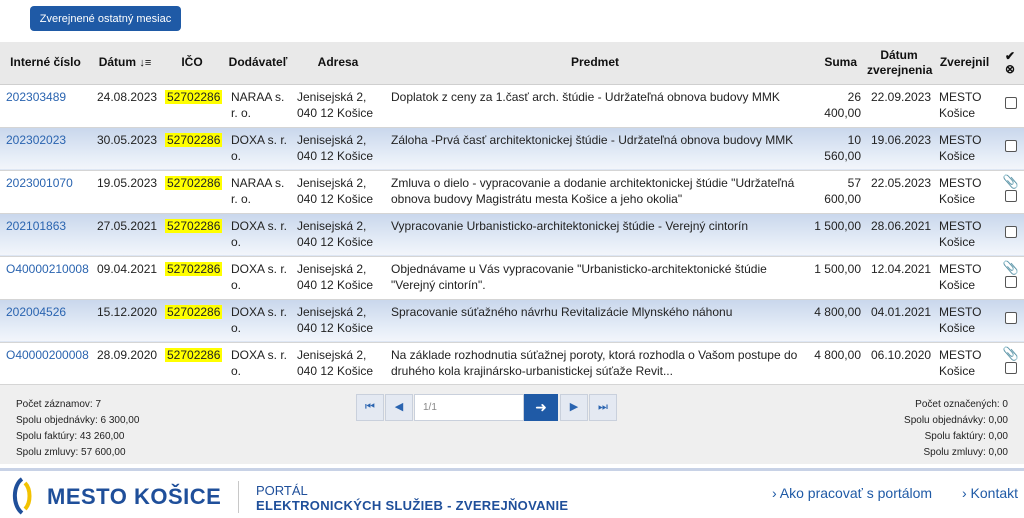  What do you see at coordinates (961, 404) in the screenshot?
I see `selected-count: Počet označených: 0` at bounding box center [961, 404].